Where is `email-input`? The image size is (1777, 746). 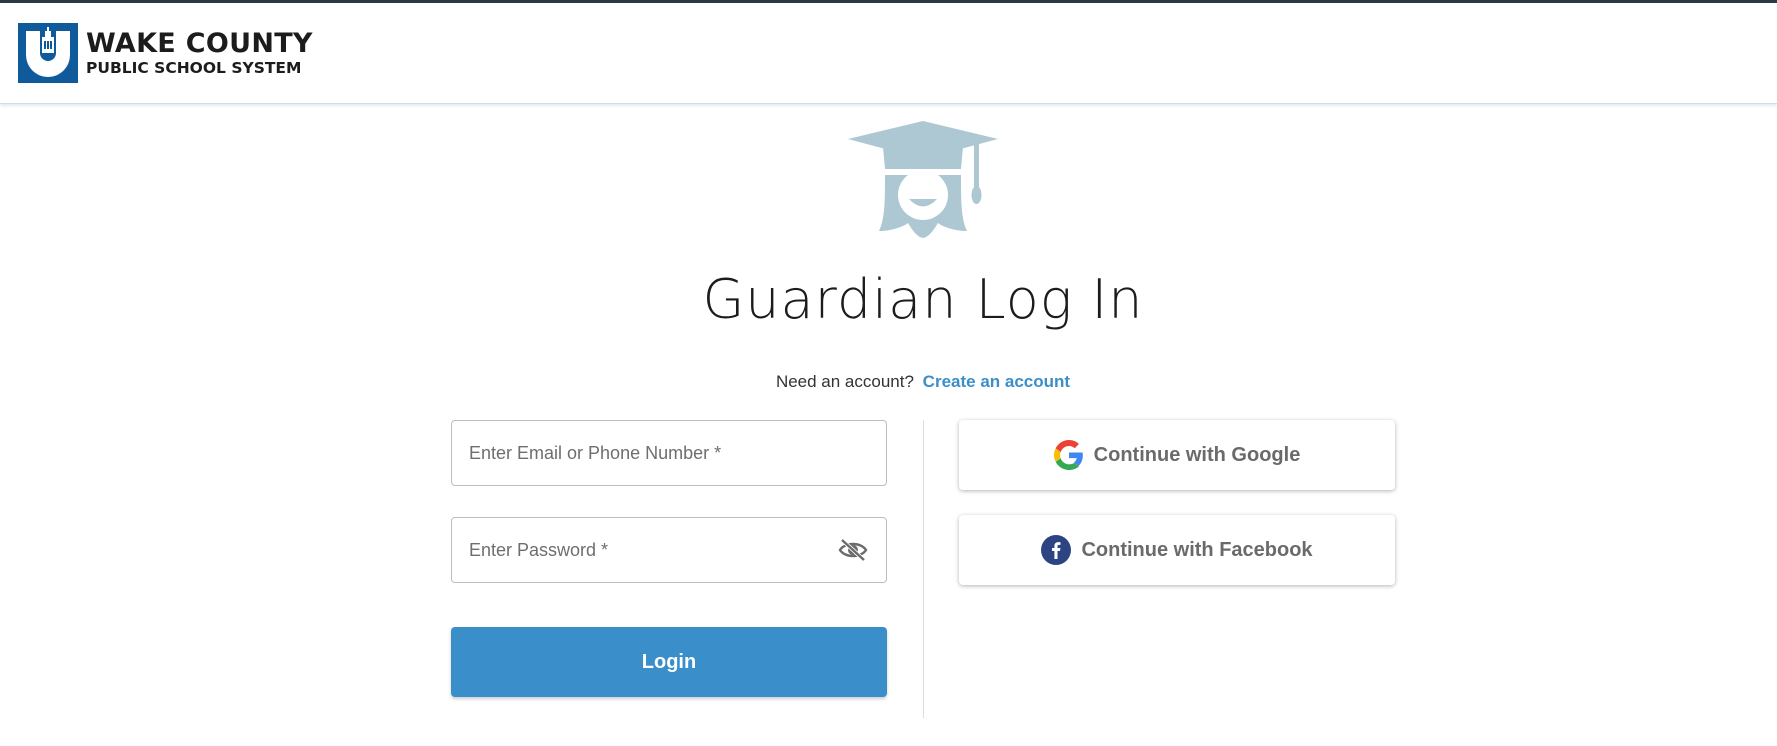 email-input is located at coordinates (669, 453).